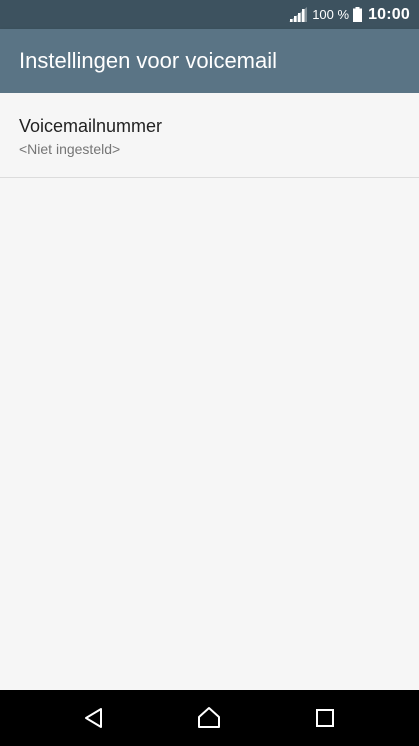 The height and width of the screenshot is (746, 419). What do you see at coordinates (91, 126) in the screenshot?
I see `setting-title: Voicemailnummer` at bounding box center [91, 126].